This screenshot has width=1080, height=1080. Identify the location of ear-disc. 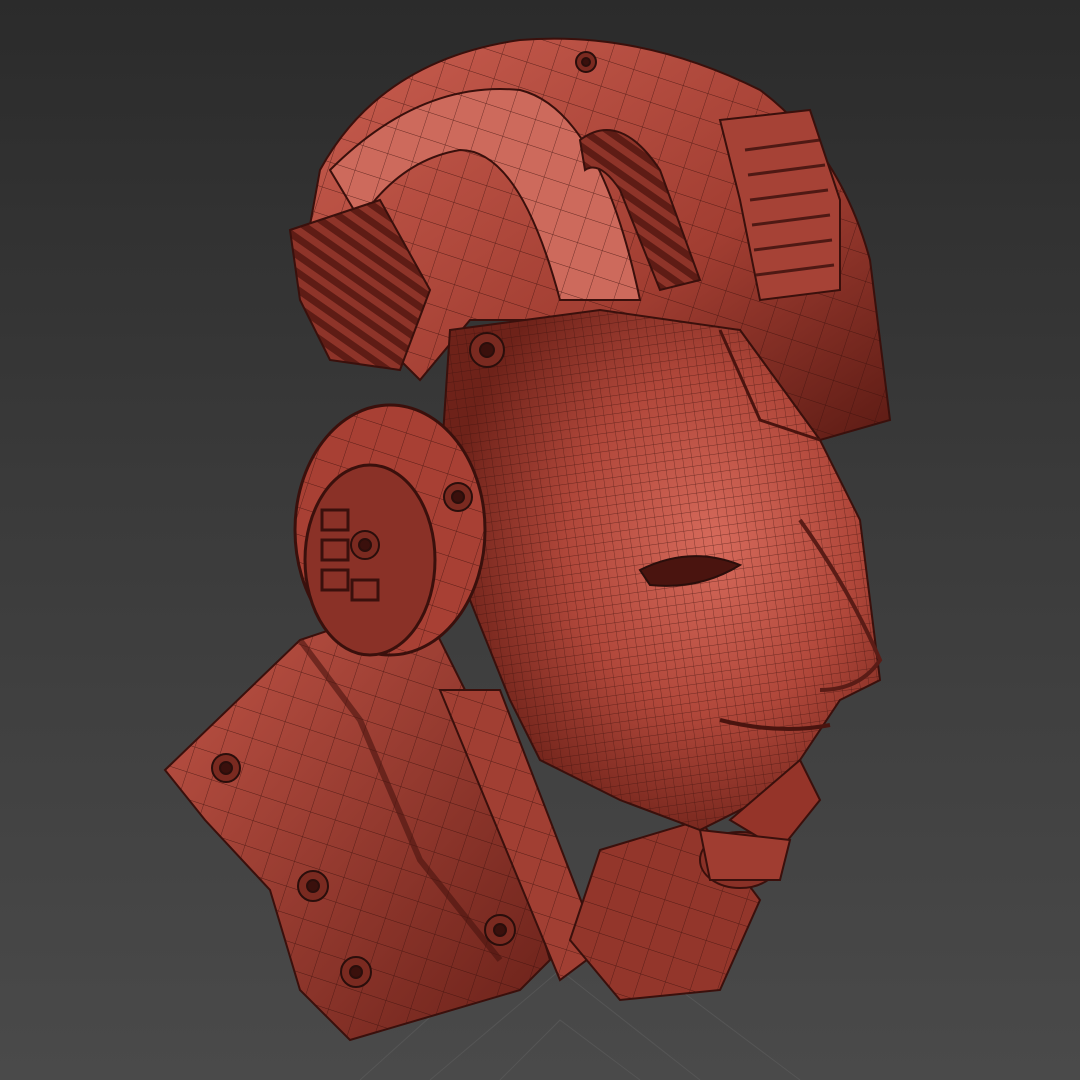
(390, 530).